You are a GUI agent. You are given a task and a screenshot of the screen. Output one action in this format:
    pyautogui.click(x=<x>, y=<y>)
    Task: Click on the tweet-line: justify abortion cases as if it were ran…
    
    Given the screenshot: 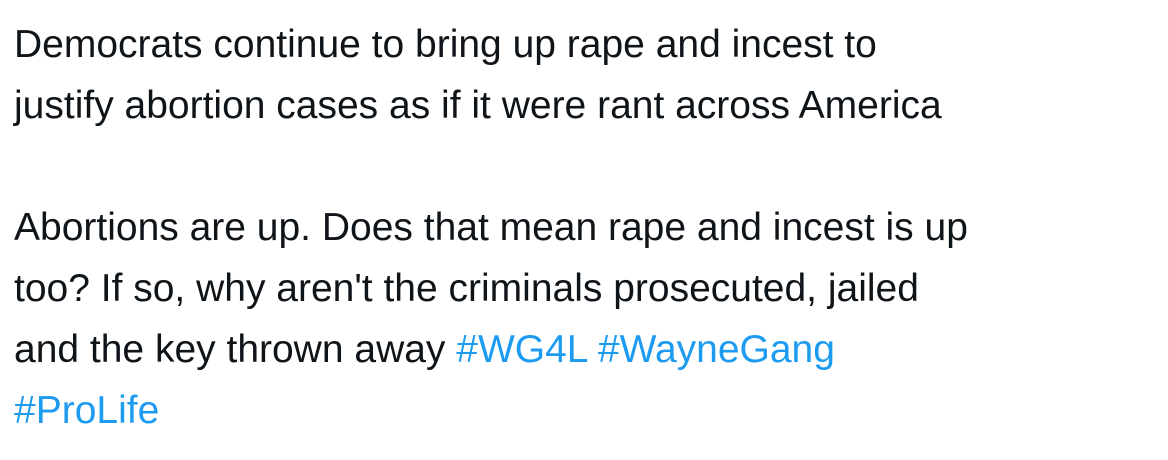 What is the action you would take?
    pyautogui.click(x=478, y=105)
    